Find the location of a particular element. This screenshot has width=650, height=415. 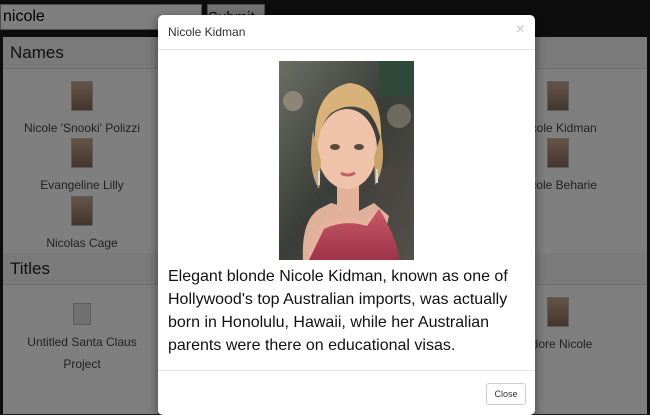

close-button: Close is located at coordinates (506, 394).